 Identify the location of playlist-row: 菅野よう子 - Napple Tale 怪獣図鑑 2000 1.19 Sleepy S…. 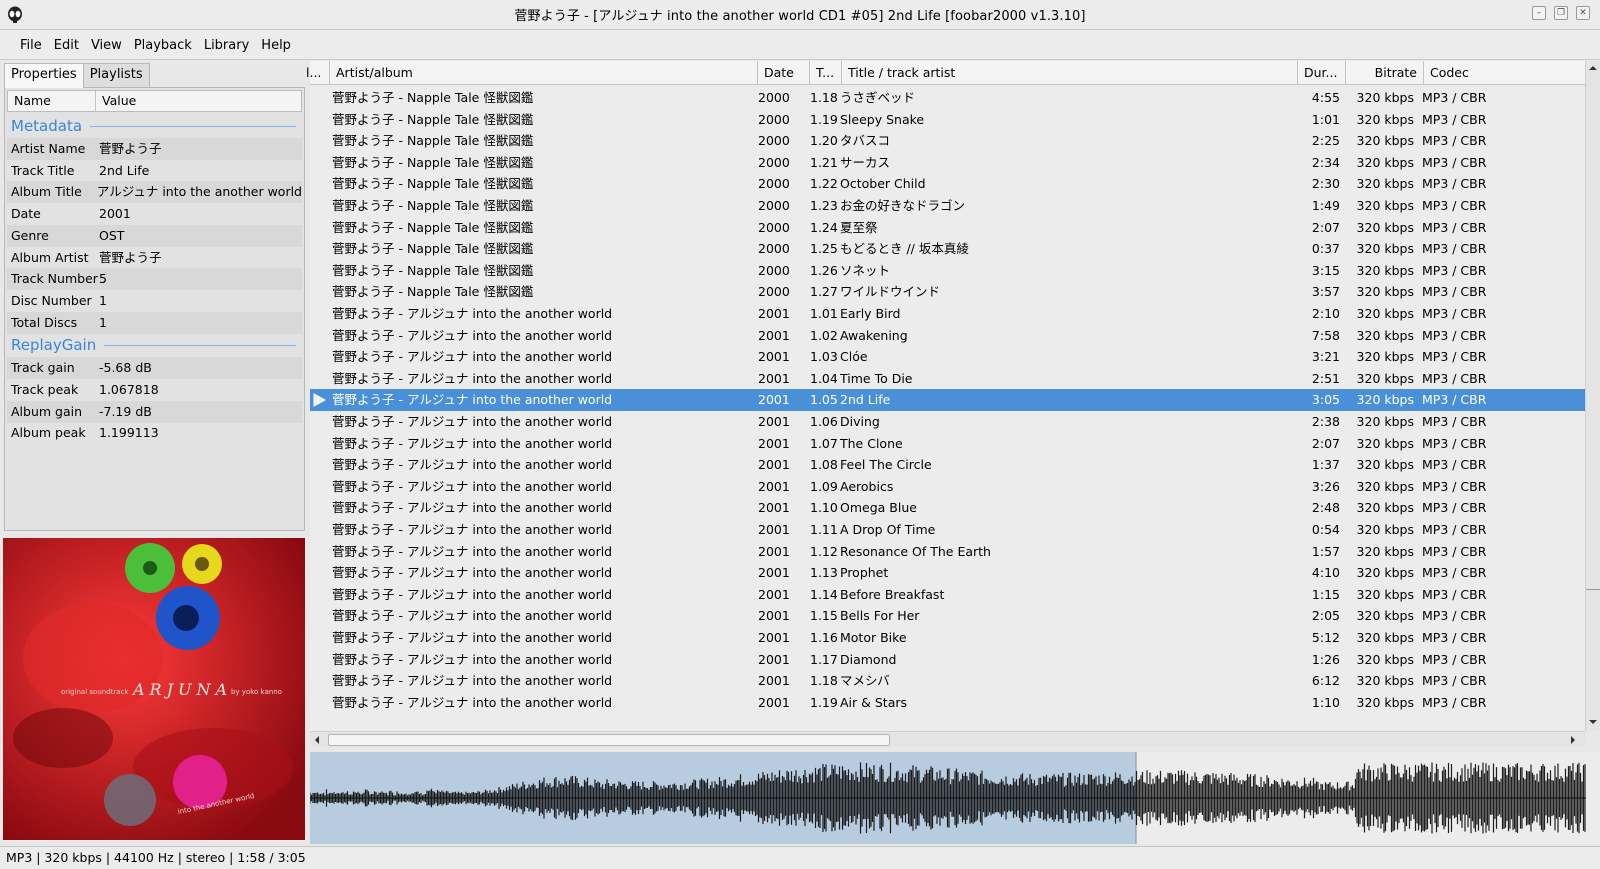
(947, 120).